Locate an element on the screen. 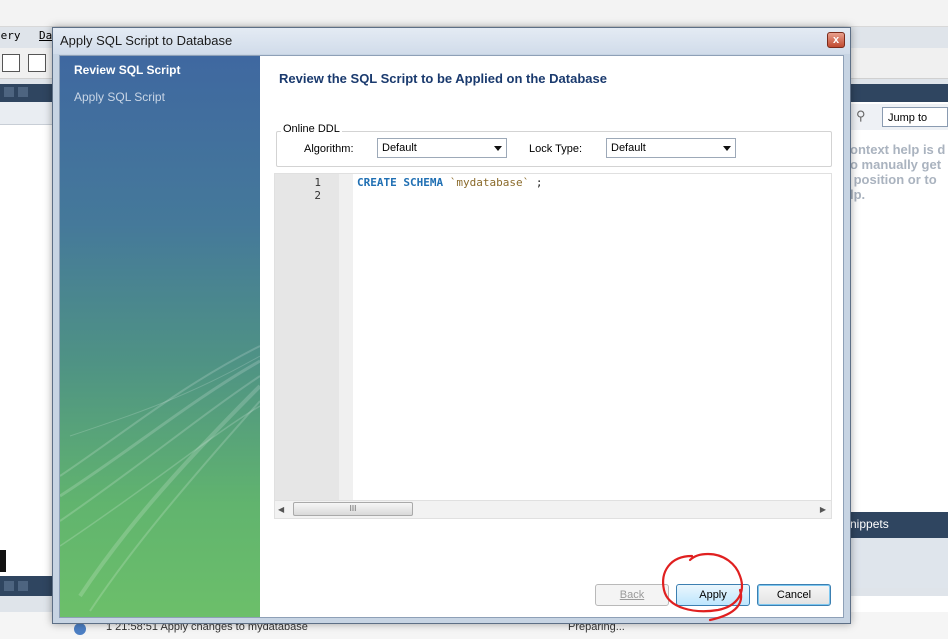 The image size is (948, 639). algorithm-value: Default is located at coordinates (399, 148).